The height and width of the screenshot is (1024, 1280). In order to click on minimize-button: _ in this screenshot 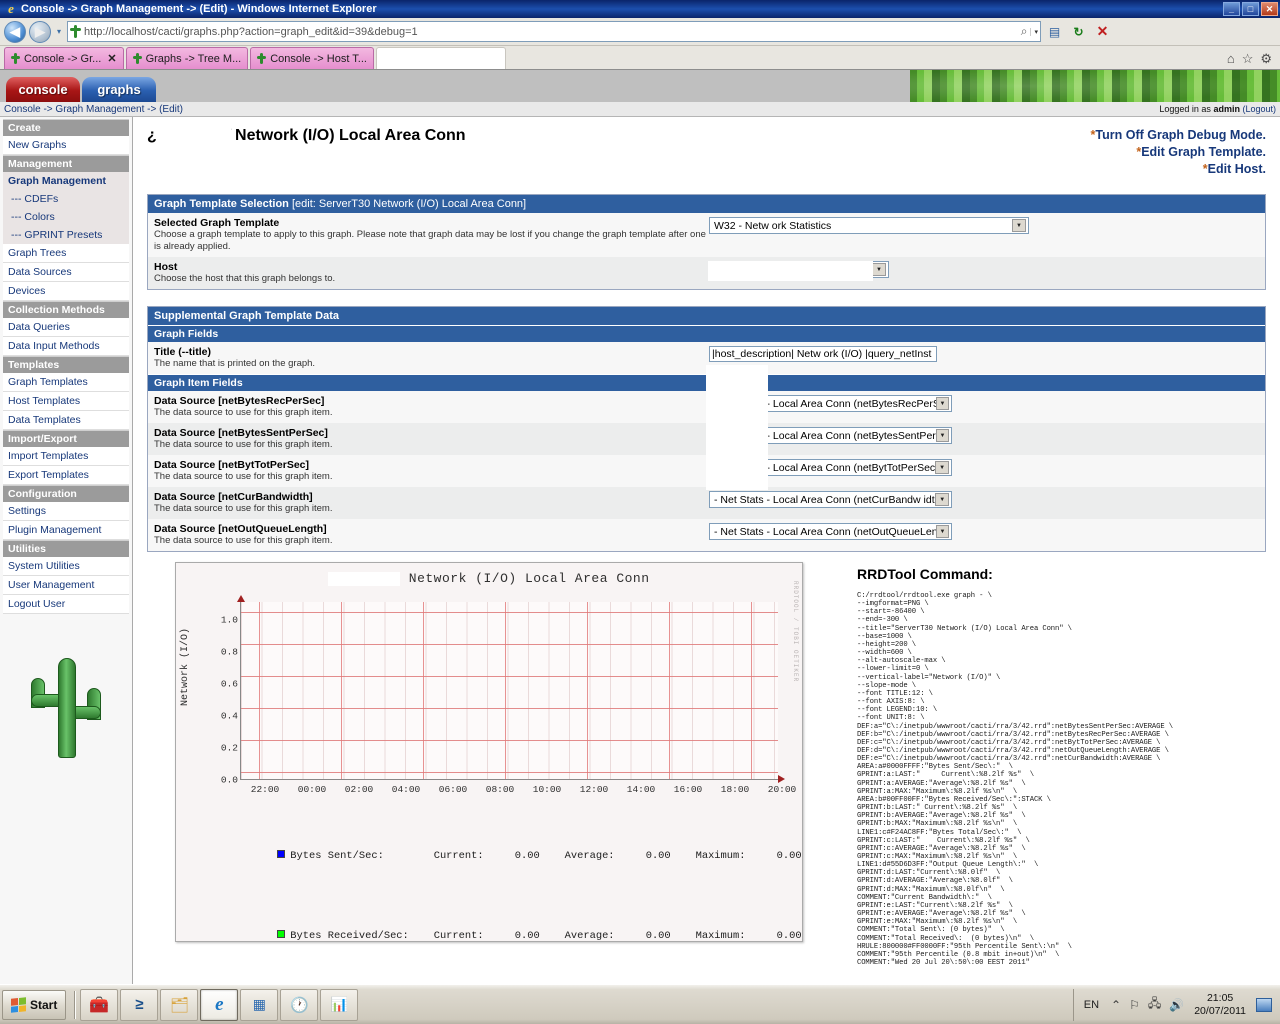, I will do `click(1231, 9)`.